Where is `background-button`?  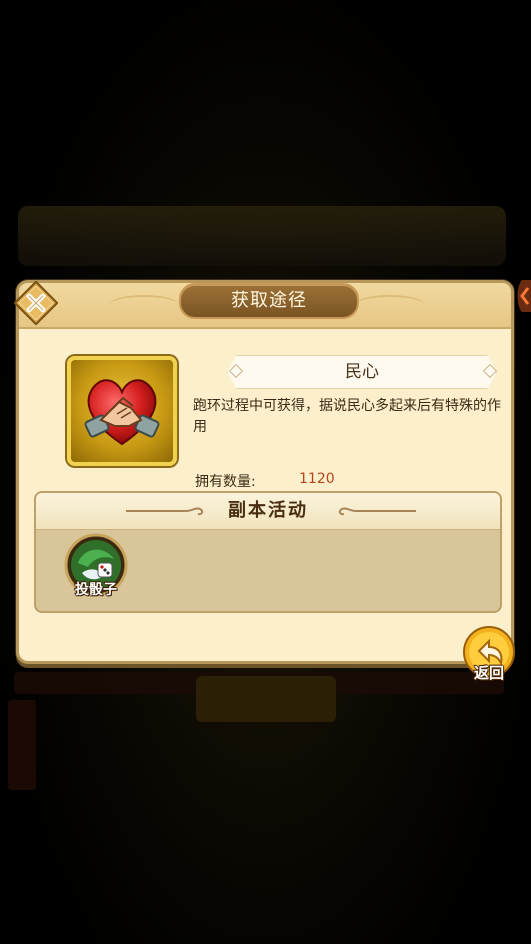
background-button is located at coordinates (266, 699).